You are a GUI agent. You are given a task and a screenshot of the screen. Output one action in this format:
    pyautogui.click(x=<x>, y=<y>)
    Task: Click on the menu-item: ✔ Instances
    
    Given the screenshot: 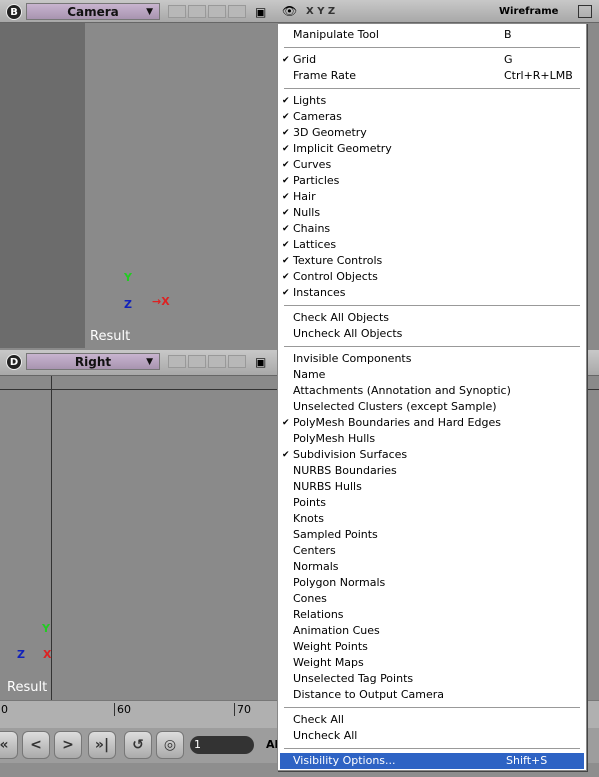 What is the action you would take?
    pyautogui.click(x=432, y=293)
    